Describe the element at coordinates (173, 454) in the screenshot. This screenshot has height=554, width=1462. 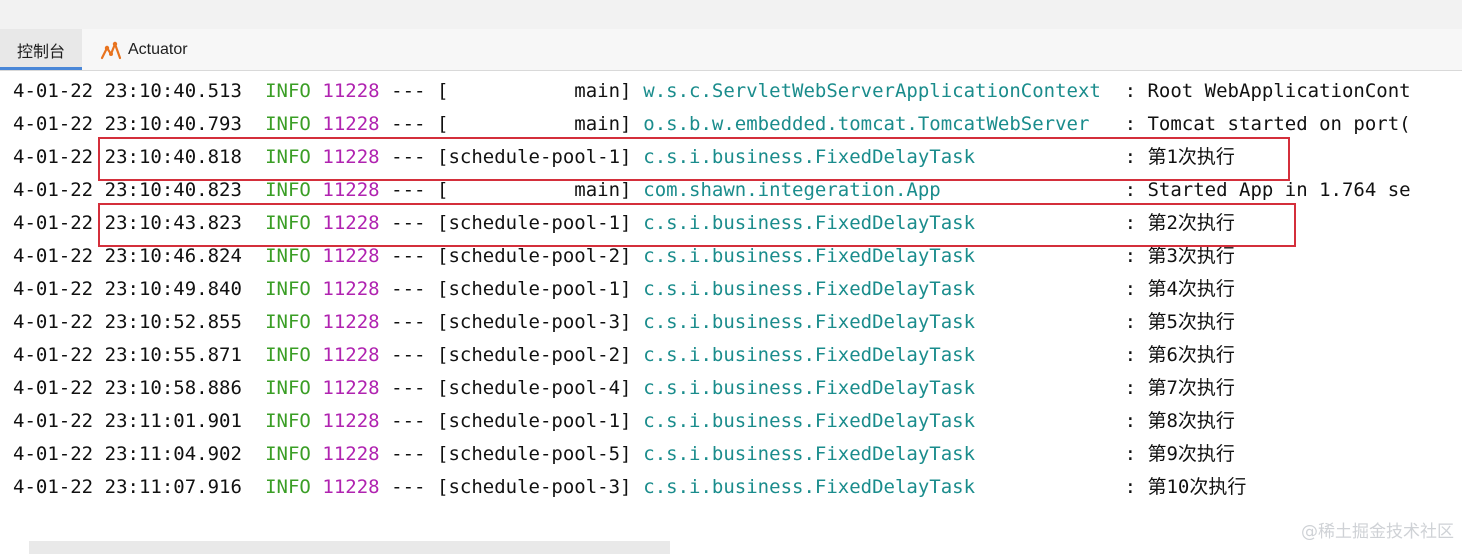
I see `log-time: 23:11:04.902` at that location.